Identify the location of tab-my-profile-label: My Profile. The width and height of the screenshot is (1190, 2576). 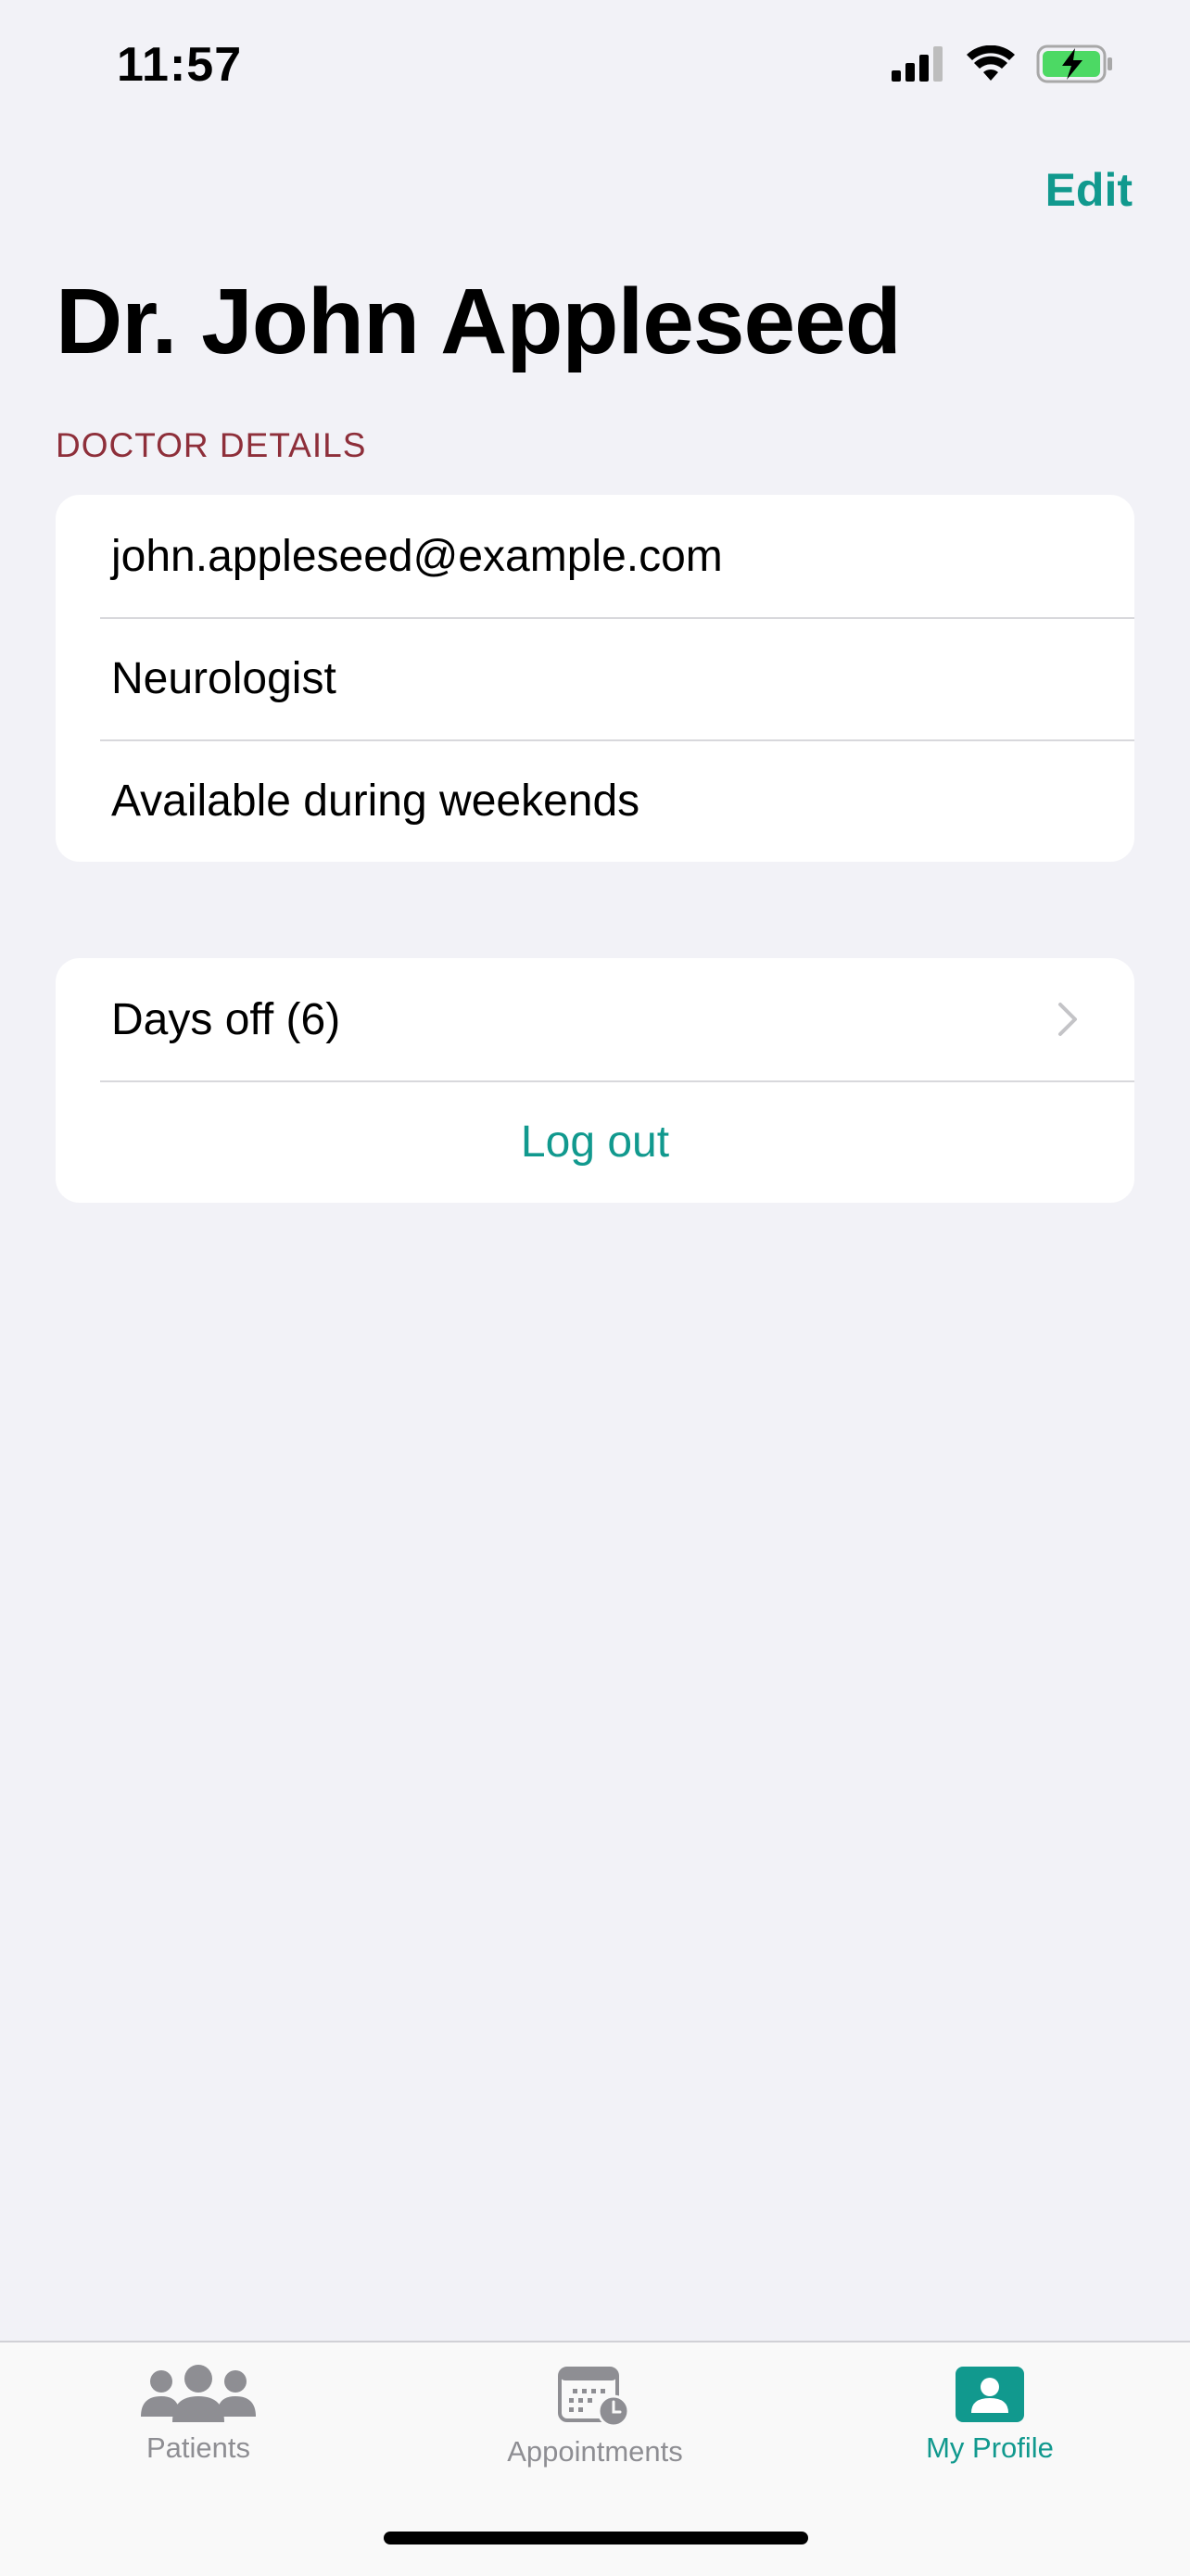
(990, 2447).